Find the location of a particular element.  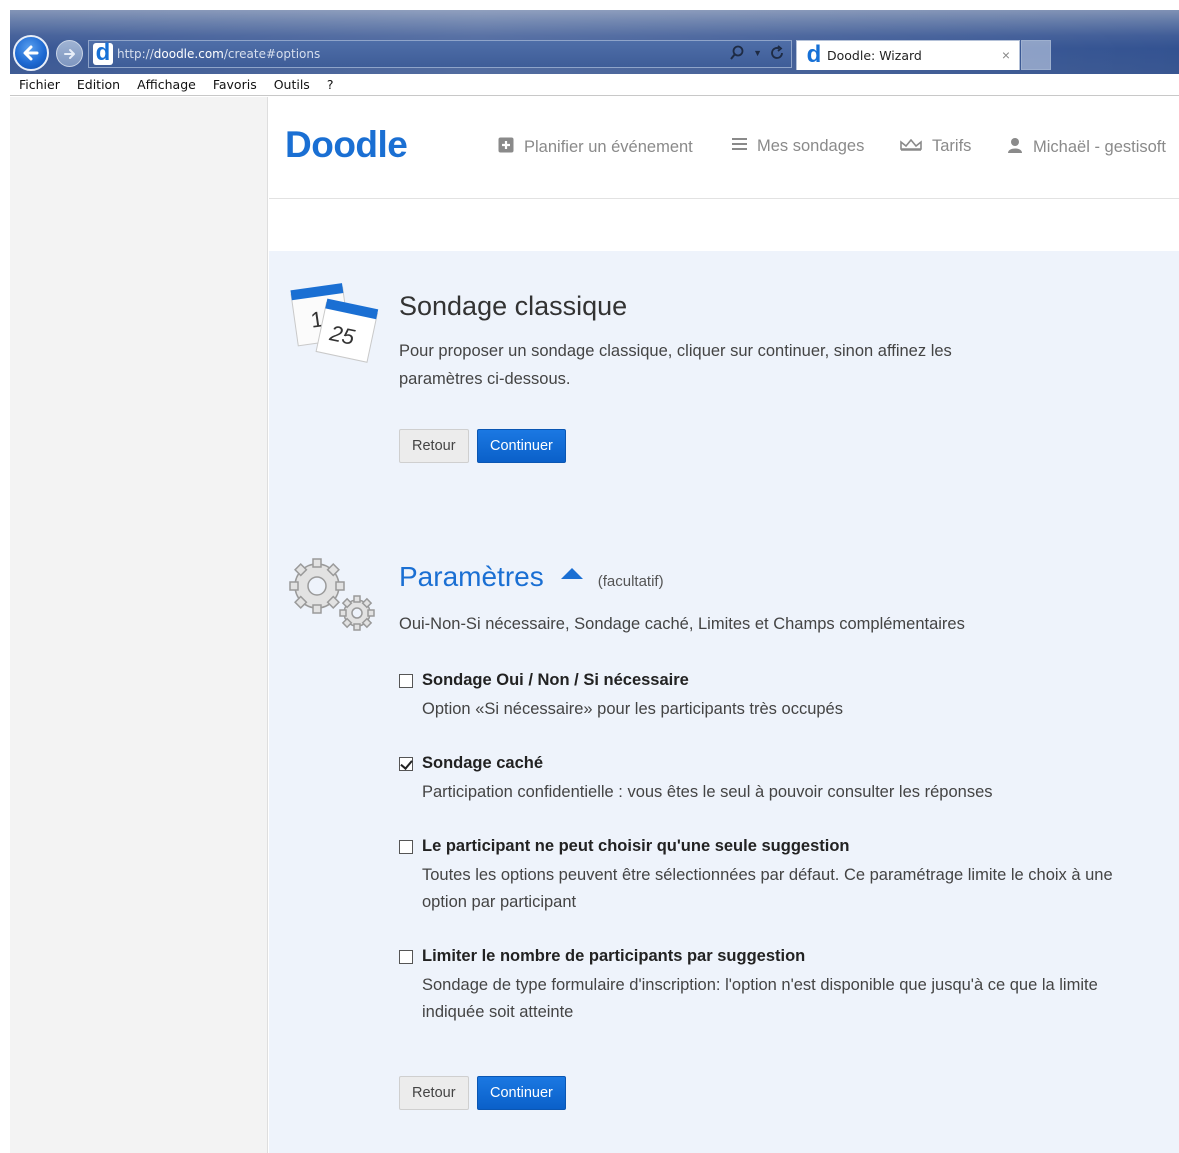

back-arrow-icon is located at coordinates (31, 53).